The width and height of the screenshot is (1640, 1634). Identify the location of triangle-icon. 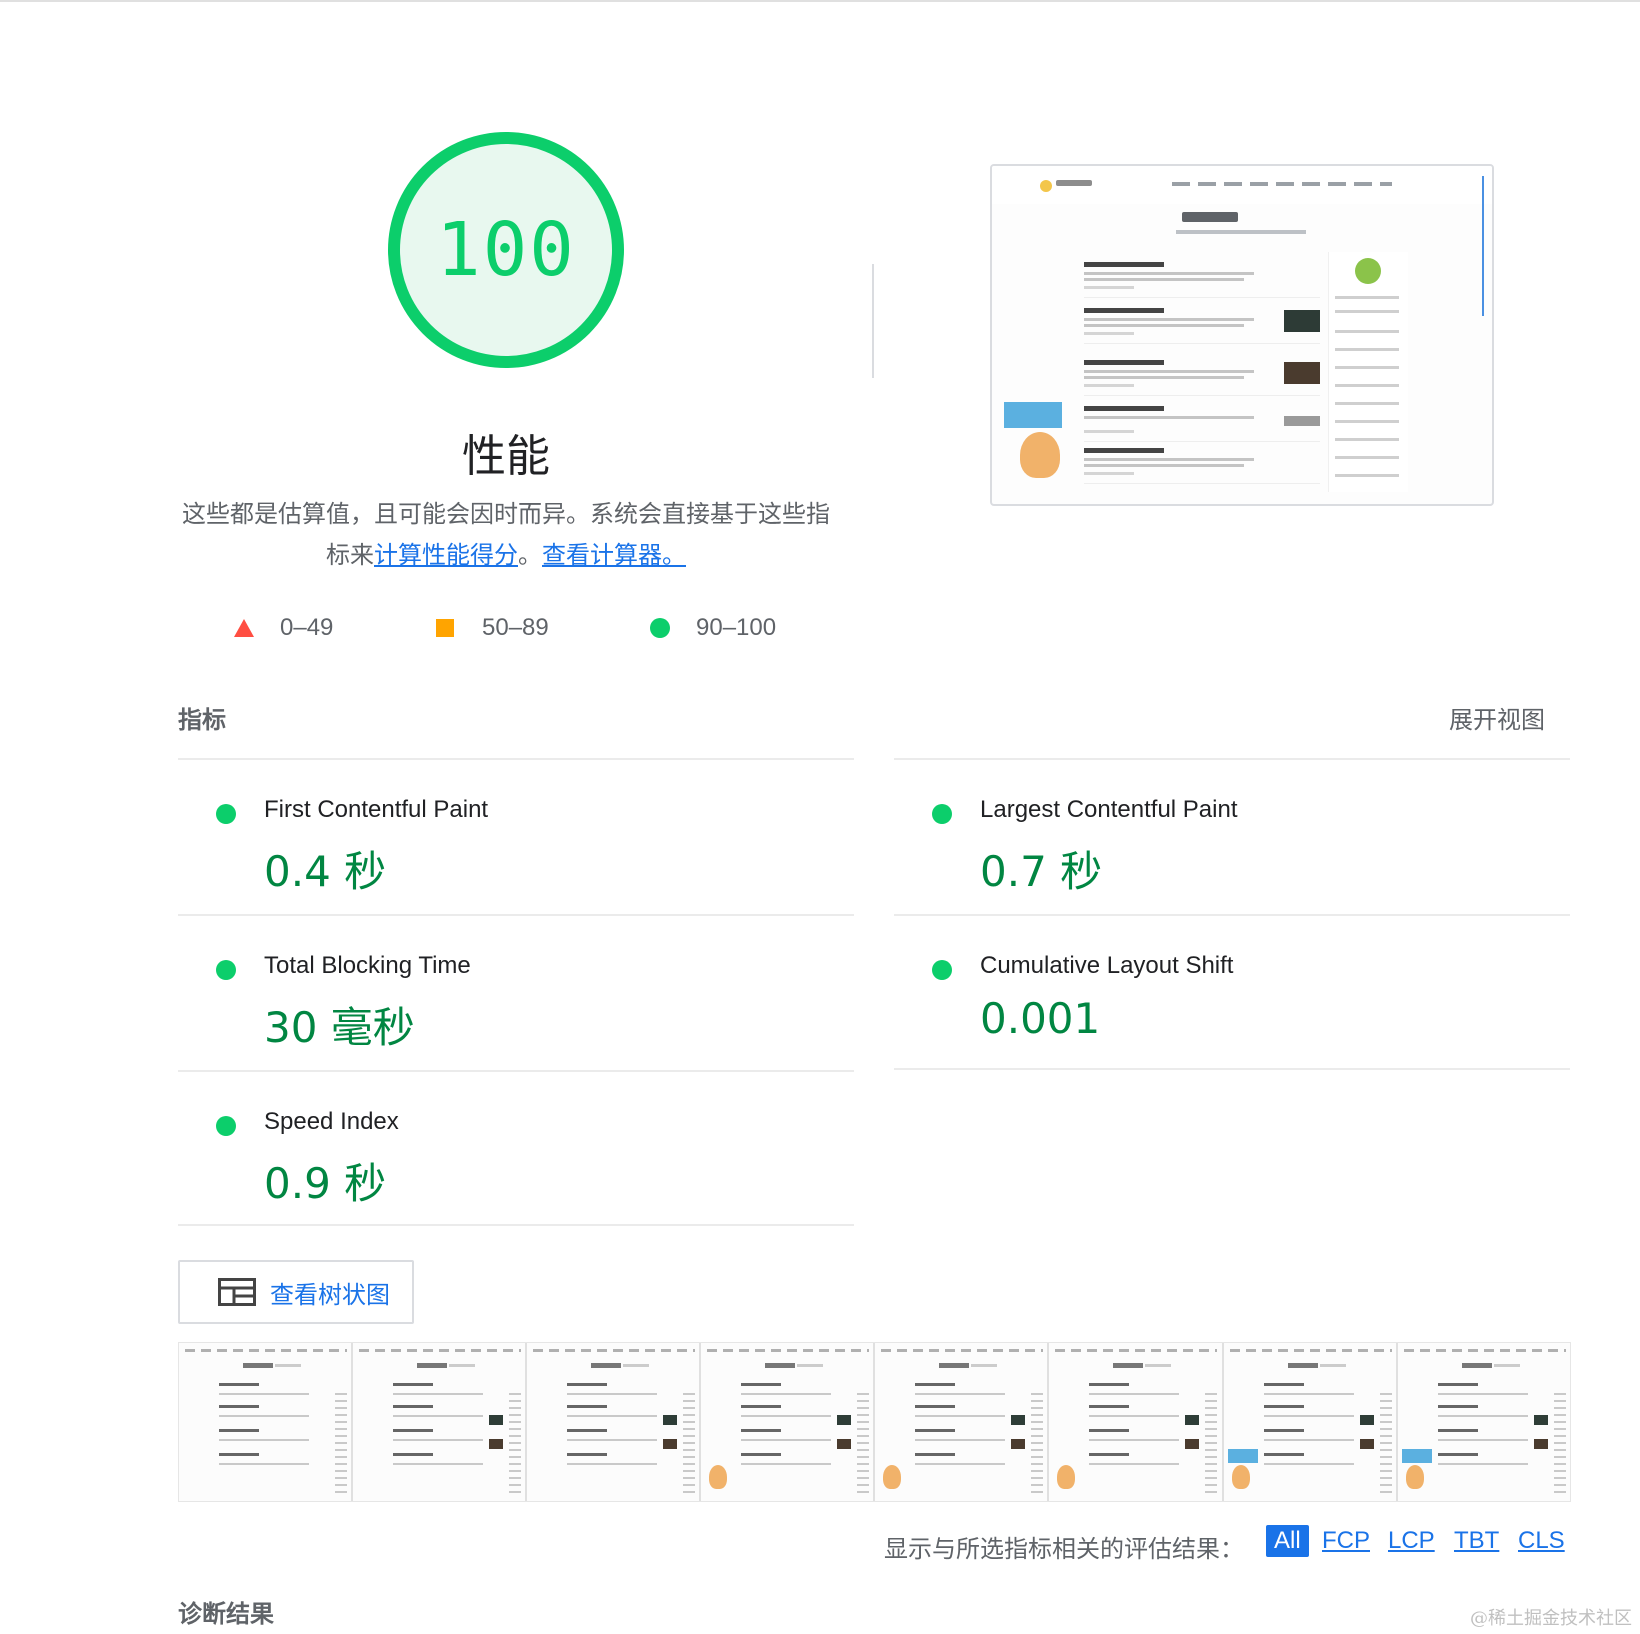
(244, 628).